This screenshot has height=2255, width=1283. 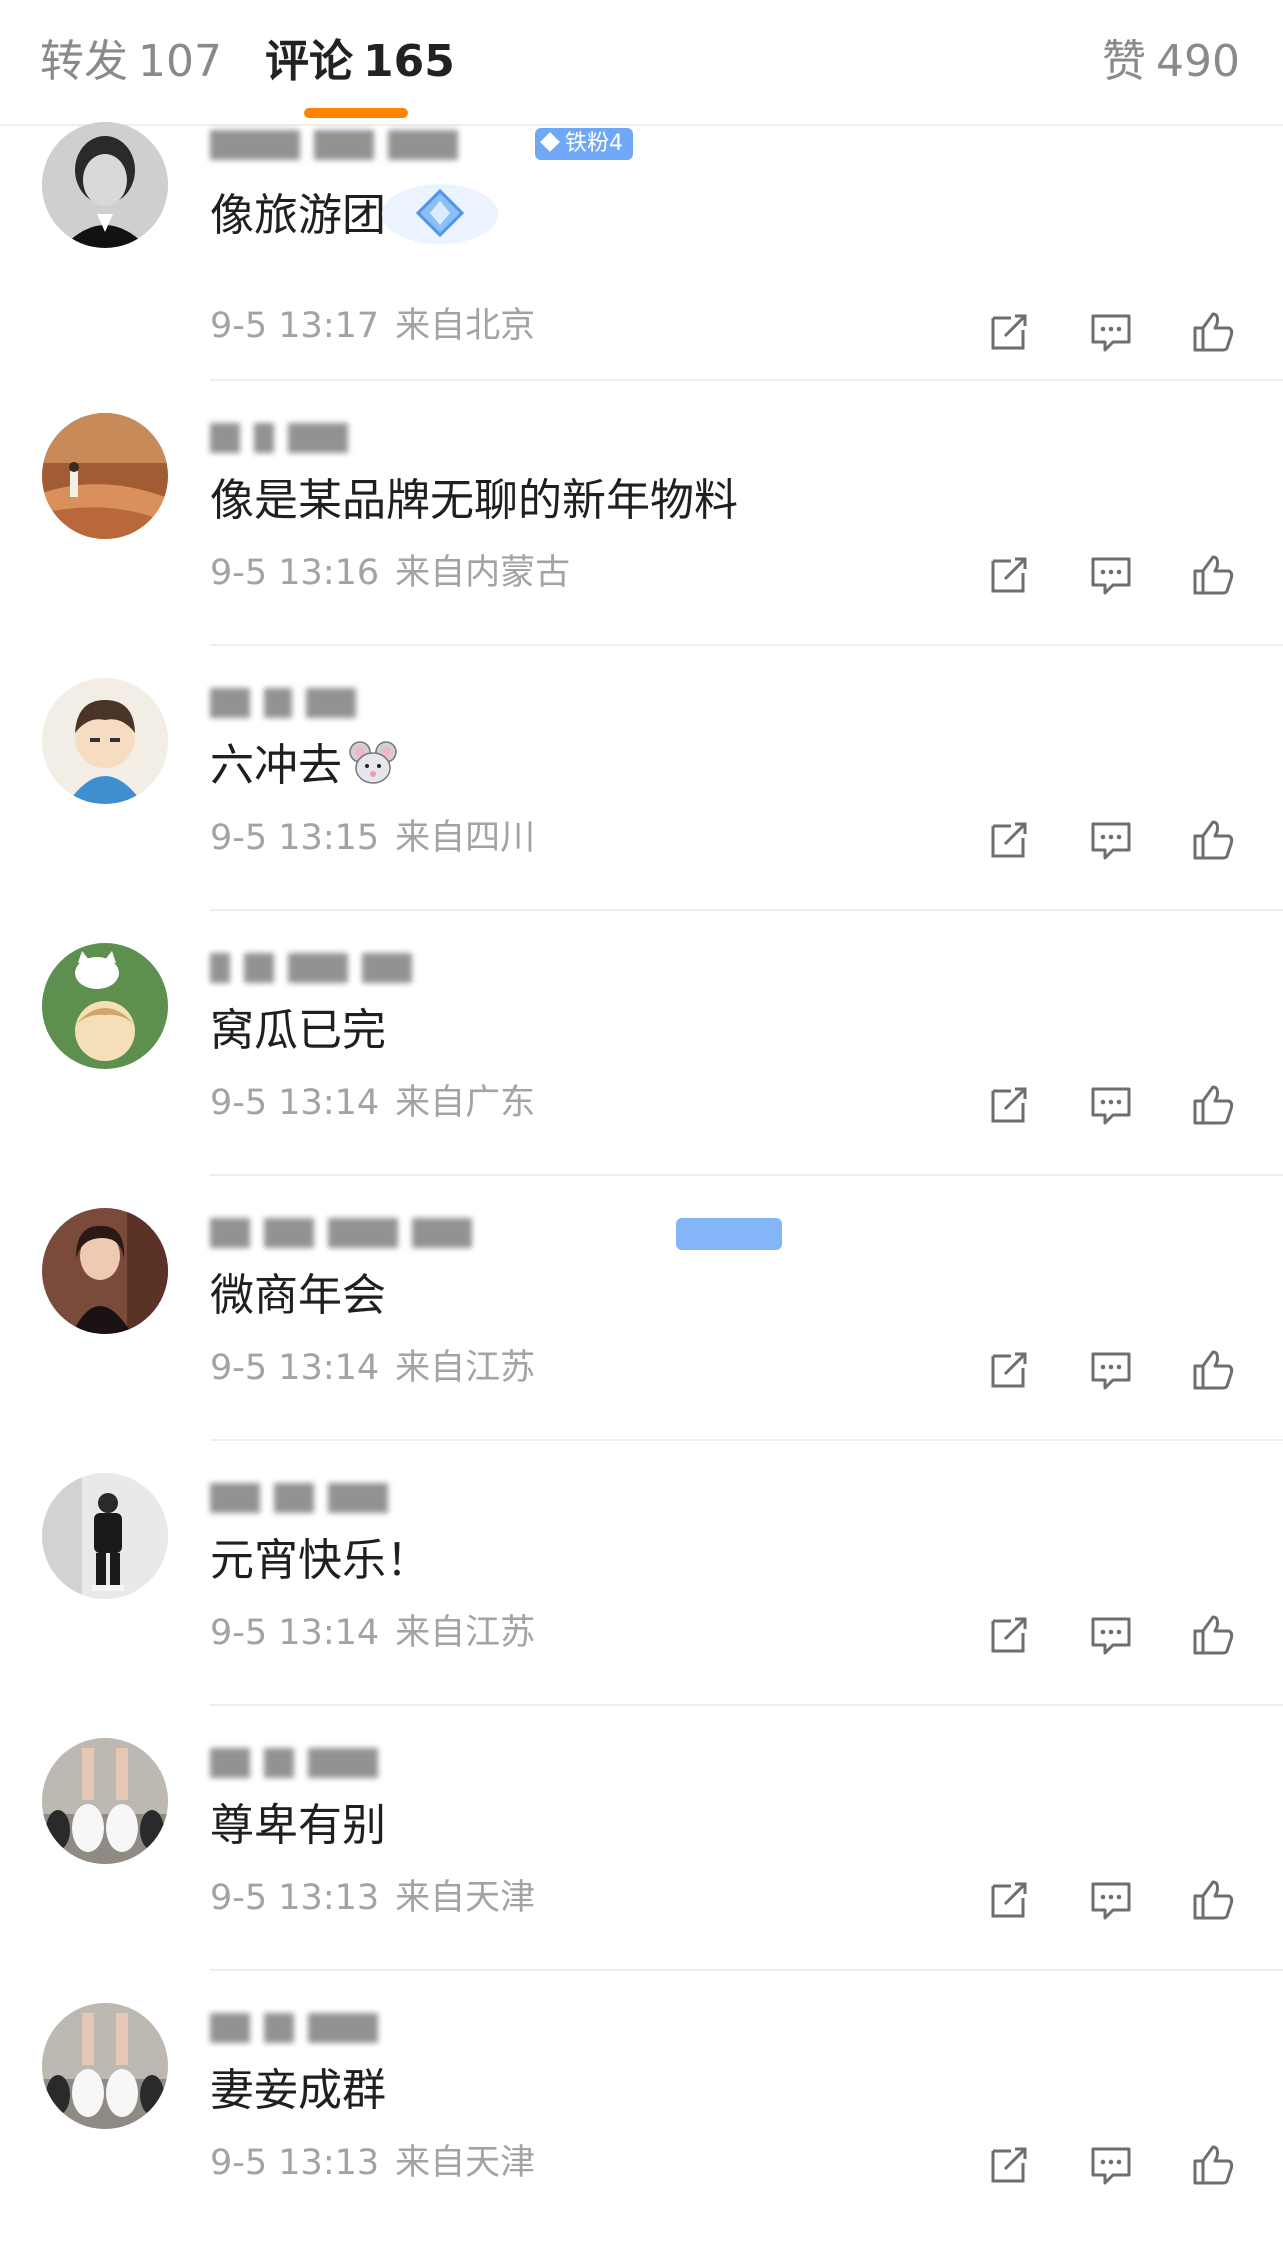 I want to click on comment-tabs-bar: 转发 107 评论 165 赞 490, so click(x=641, y=63).